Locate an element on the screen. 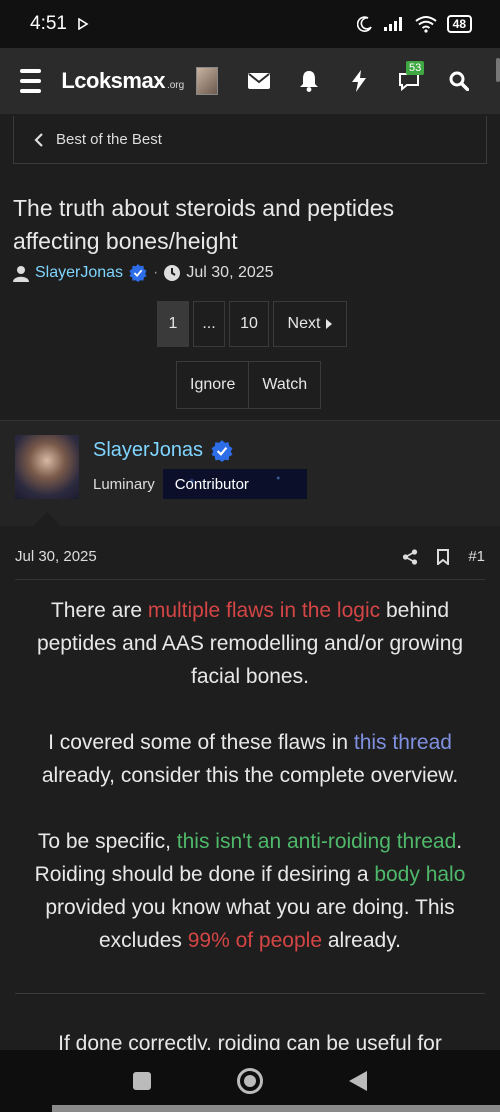  thread-date: Jul 30, 2025 is located at coordinates (229, 273).